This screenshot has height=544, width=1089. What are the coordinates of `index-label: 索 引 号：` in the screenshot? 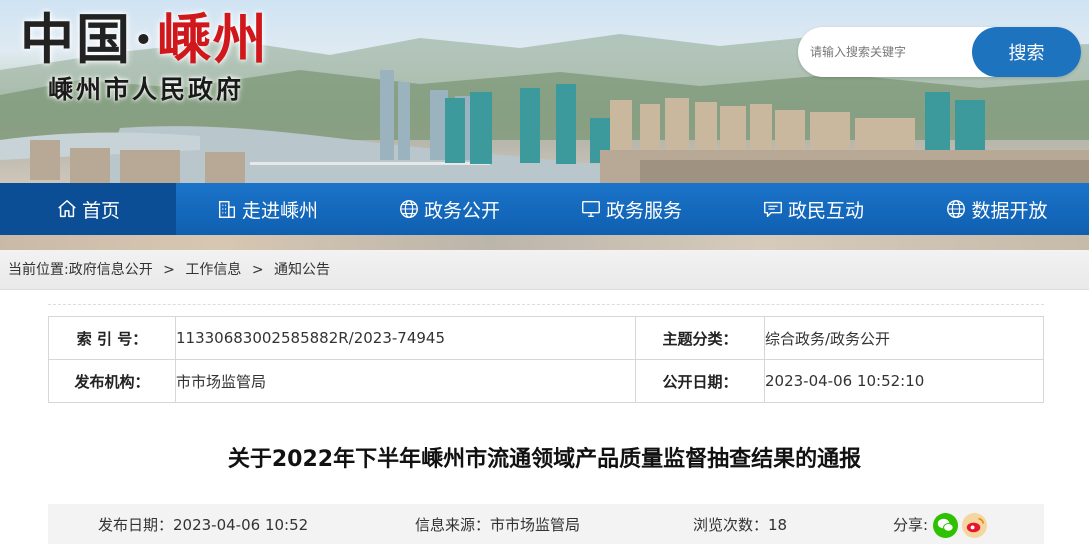 It's located at (112, 338).